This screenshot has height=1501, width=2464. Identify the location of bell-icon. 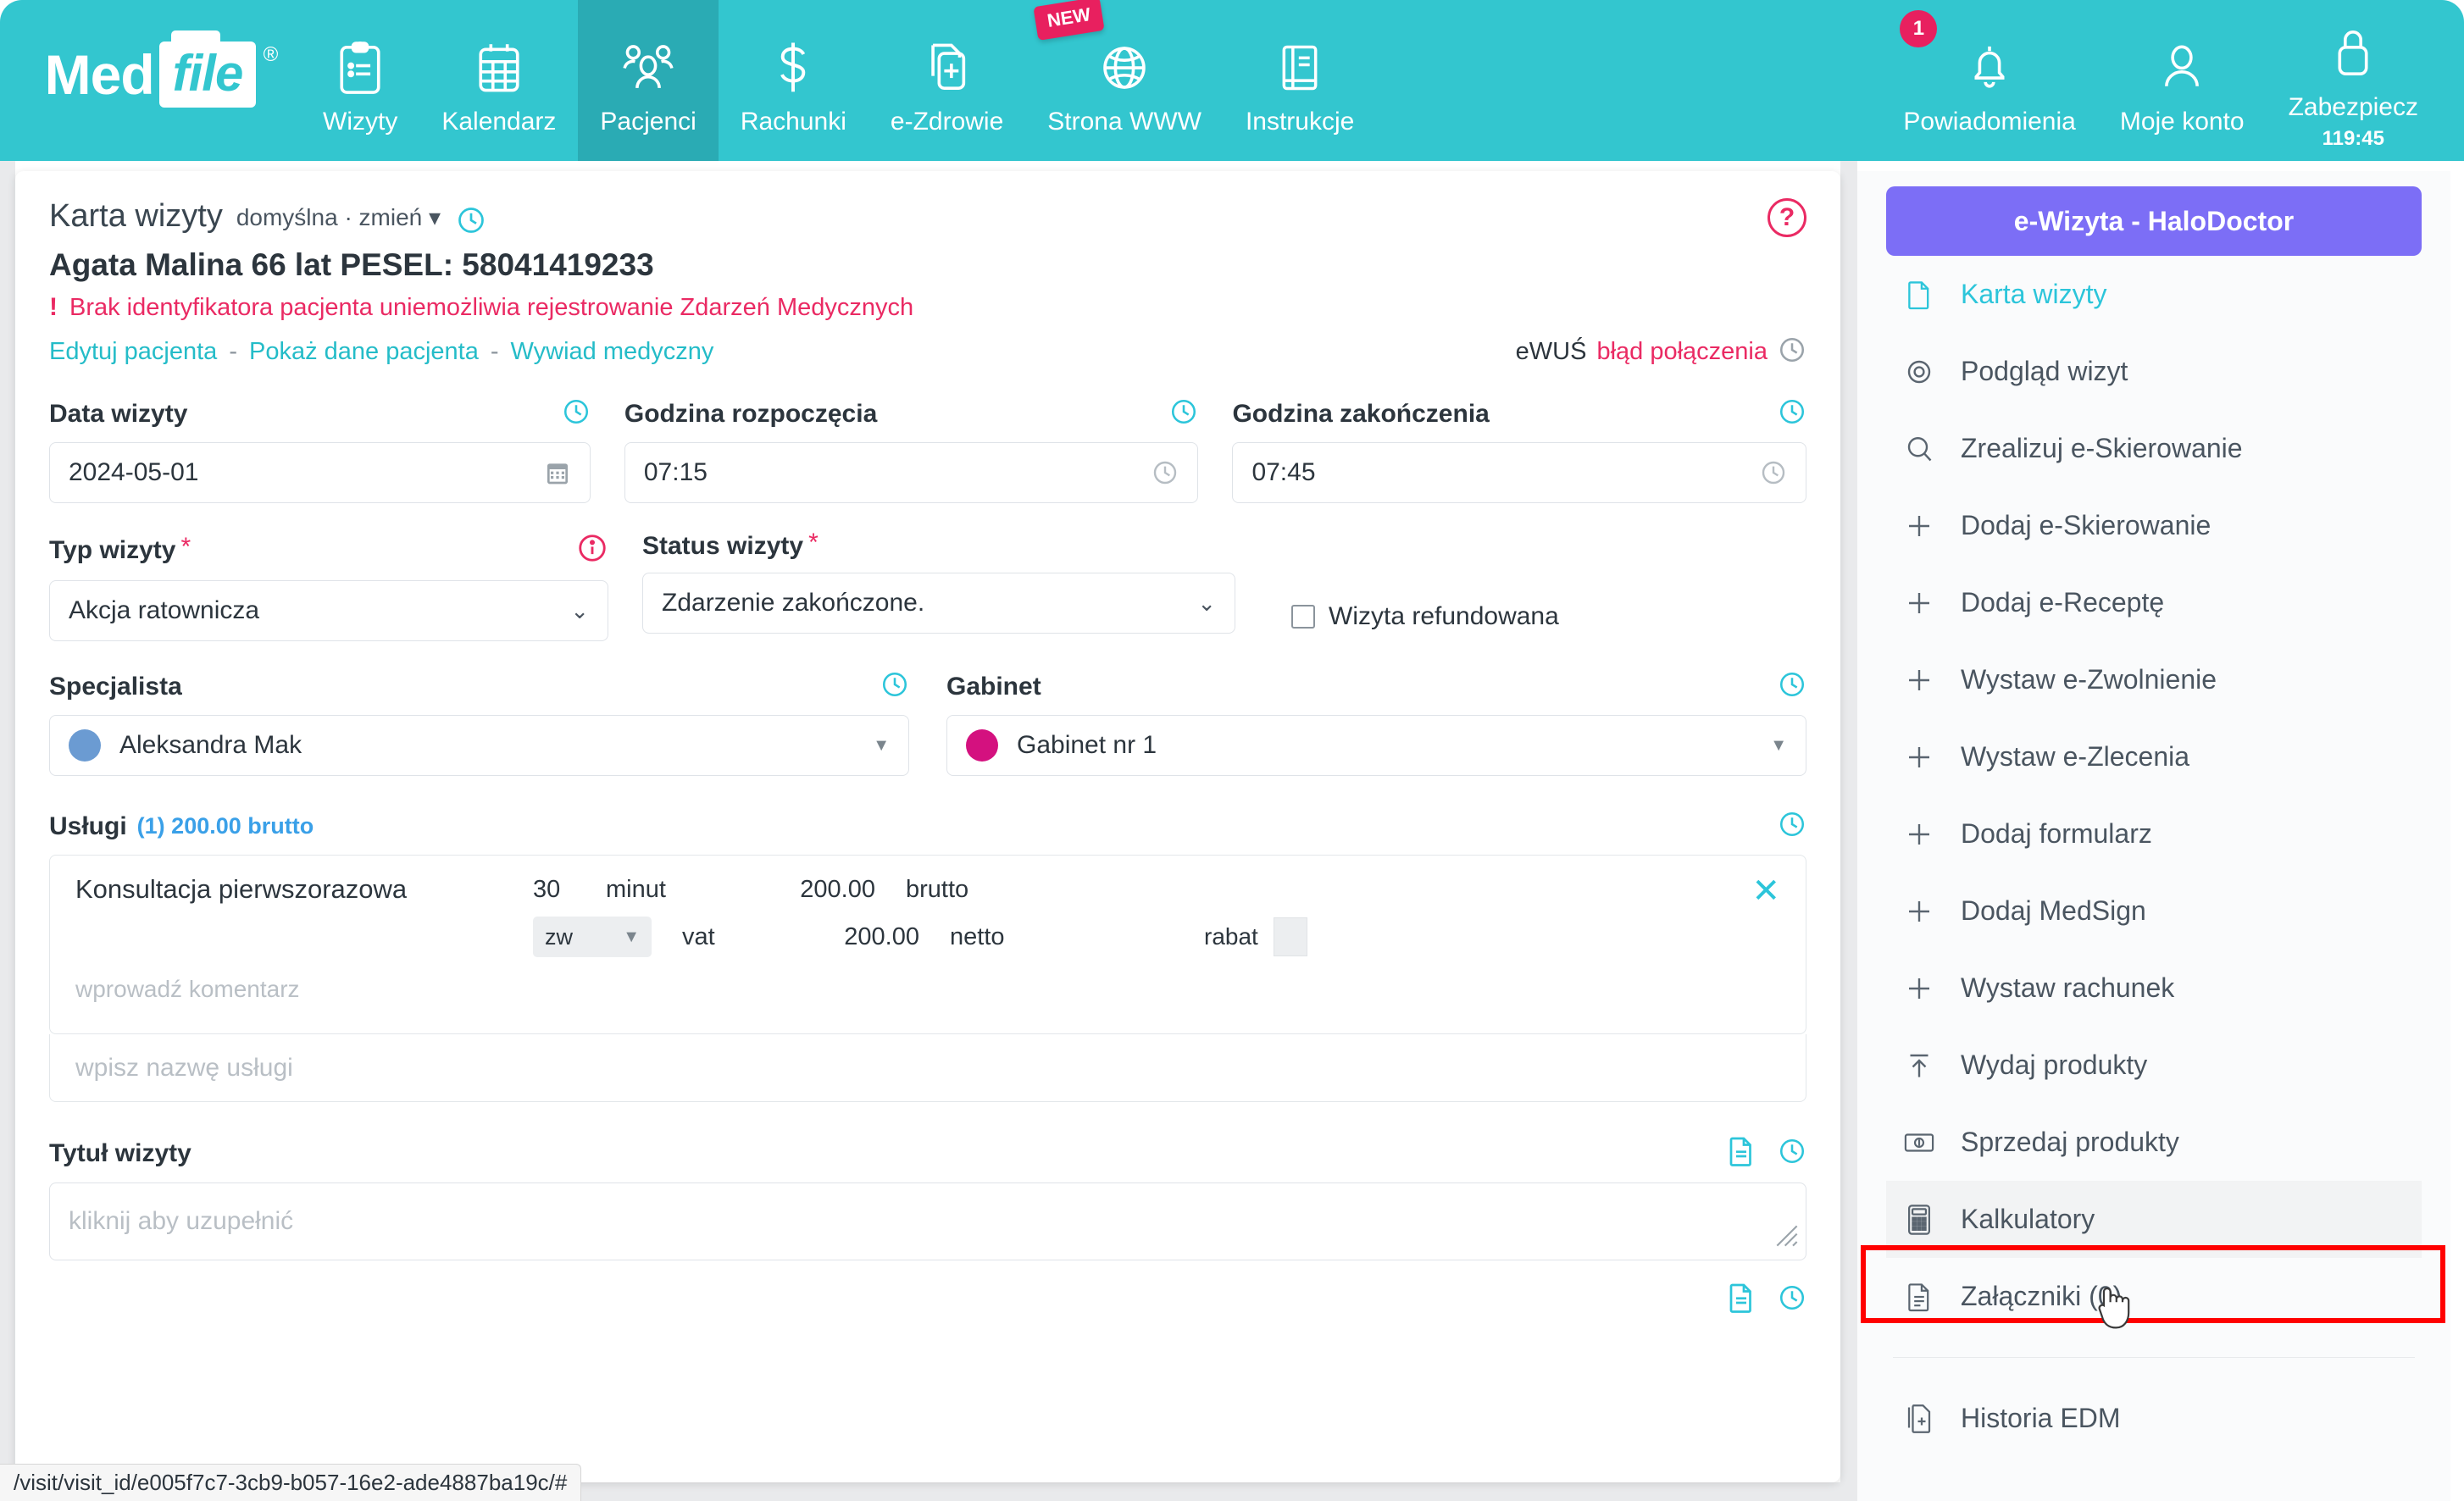
(1989, 67).